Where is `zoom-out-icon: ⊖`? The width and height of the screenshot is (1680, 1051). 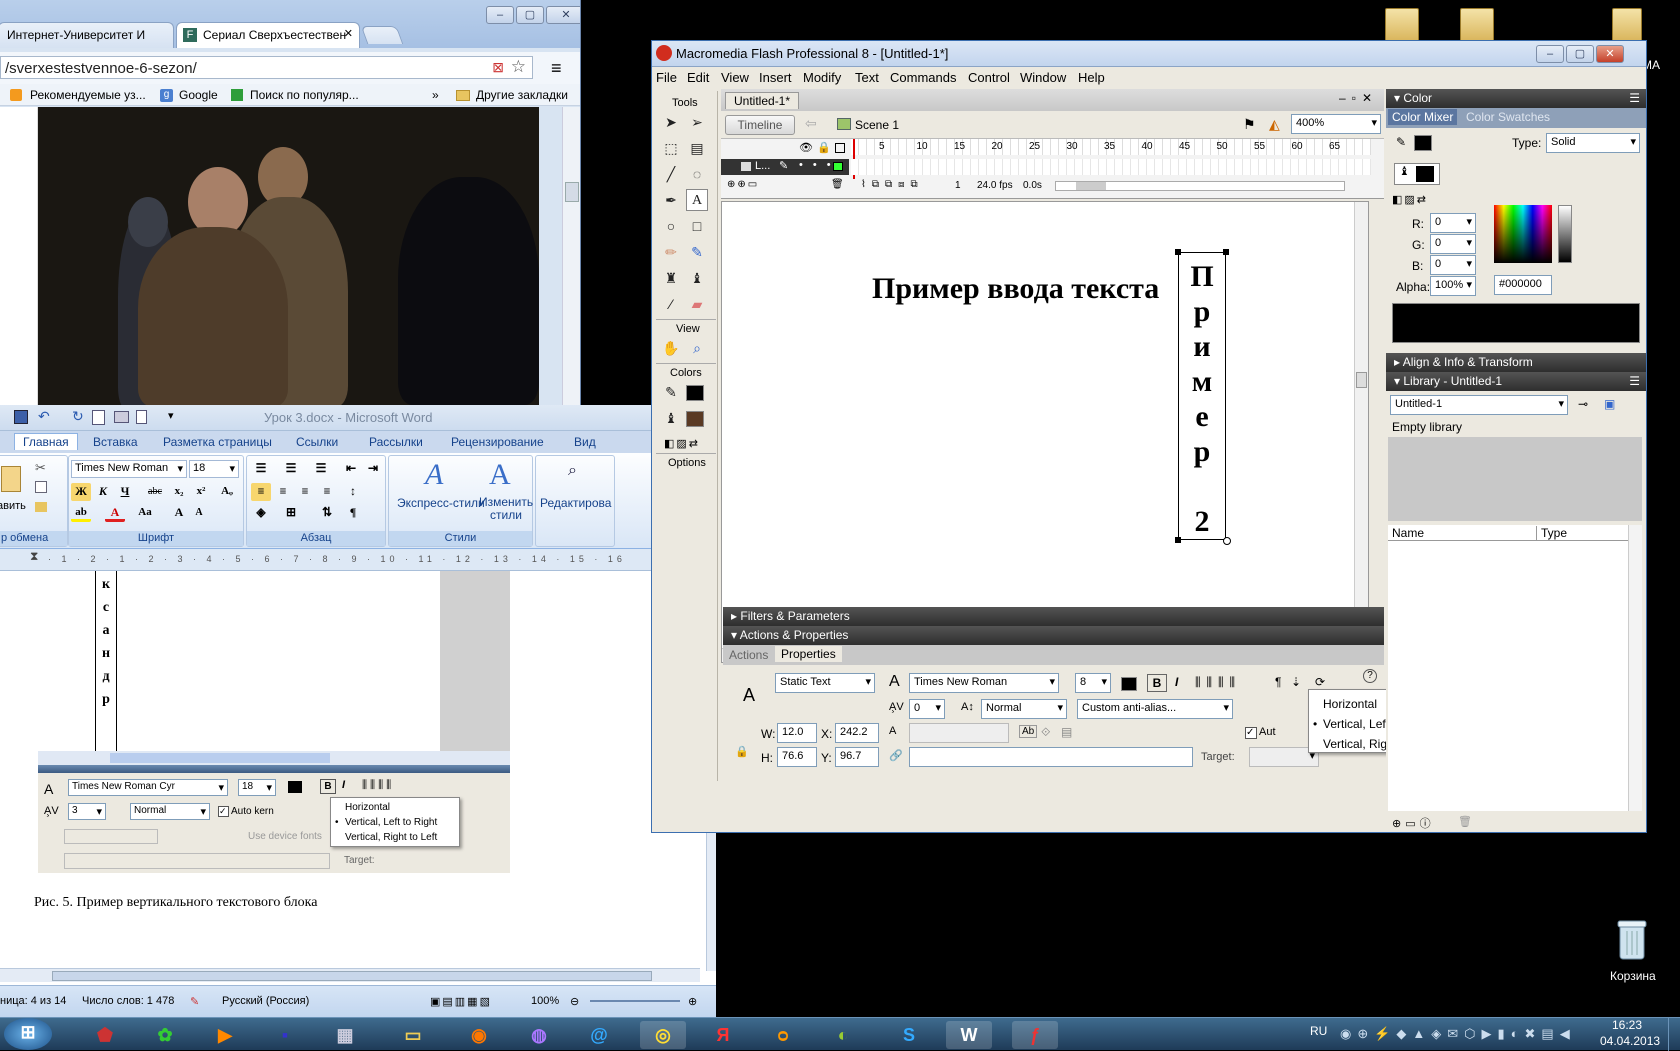 zoom-out-icon: ⊖ is located at coordinates (574, 1001).